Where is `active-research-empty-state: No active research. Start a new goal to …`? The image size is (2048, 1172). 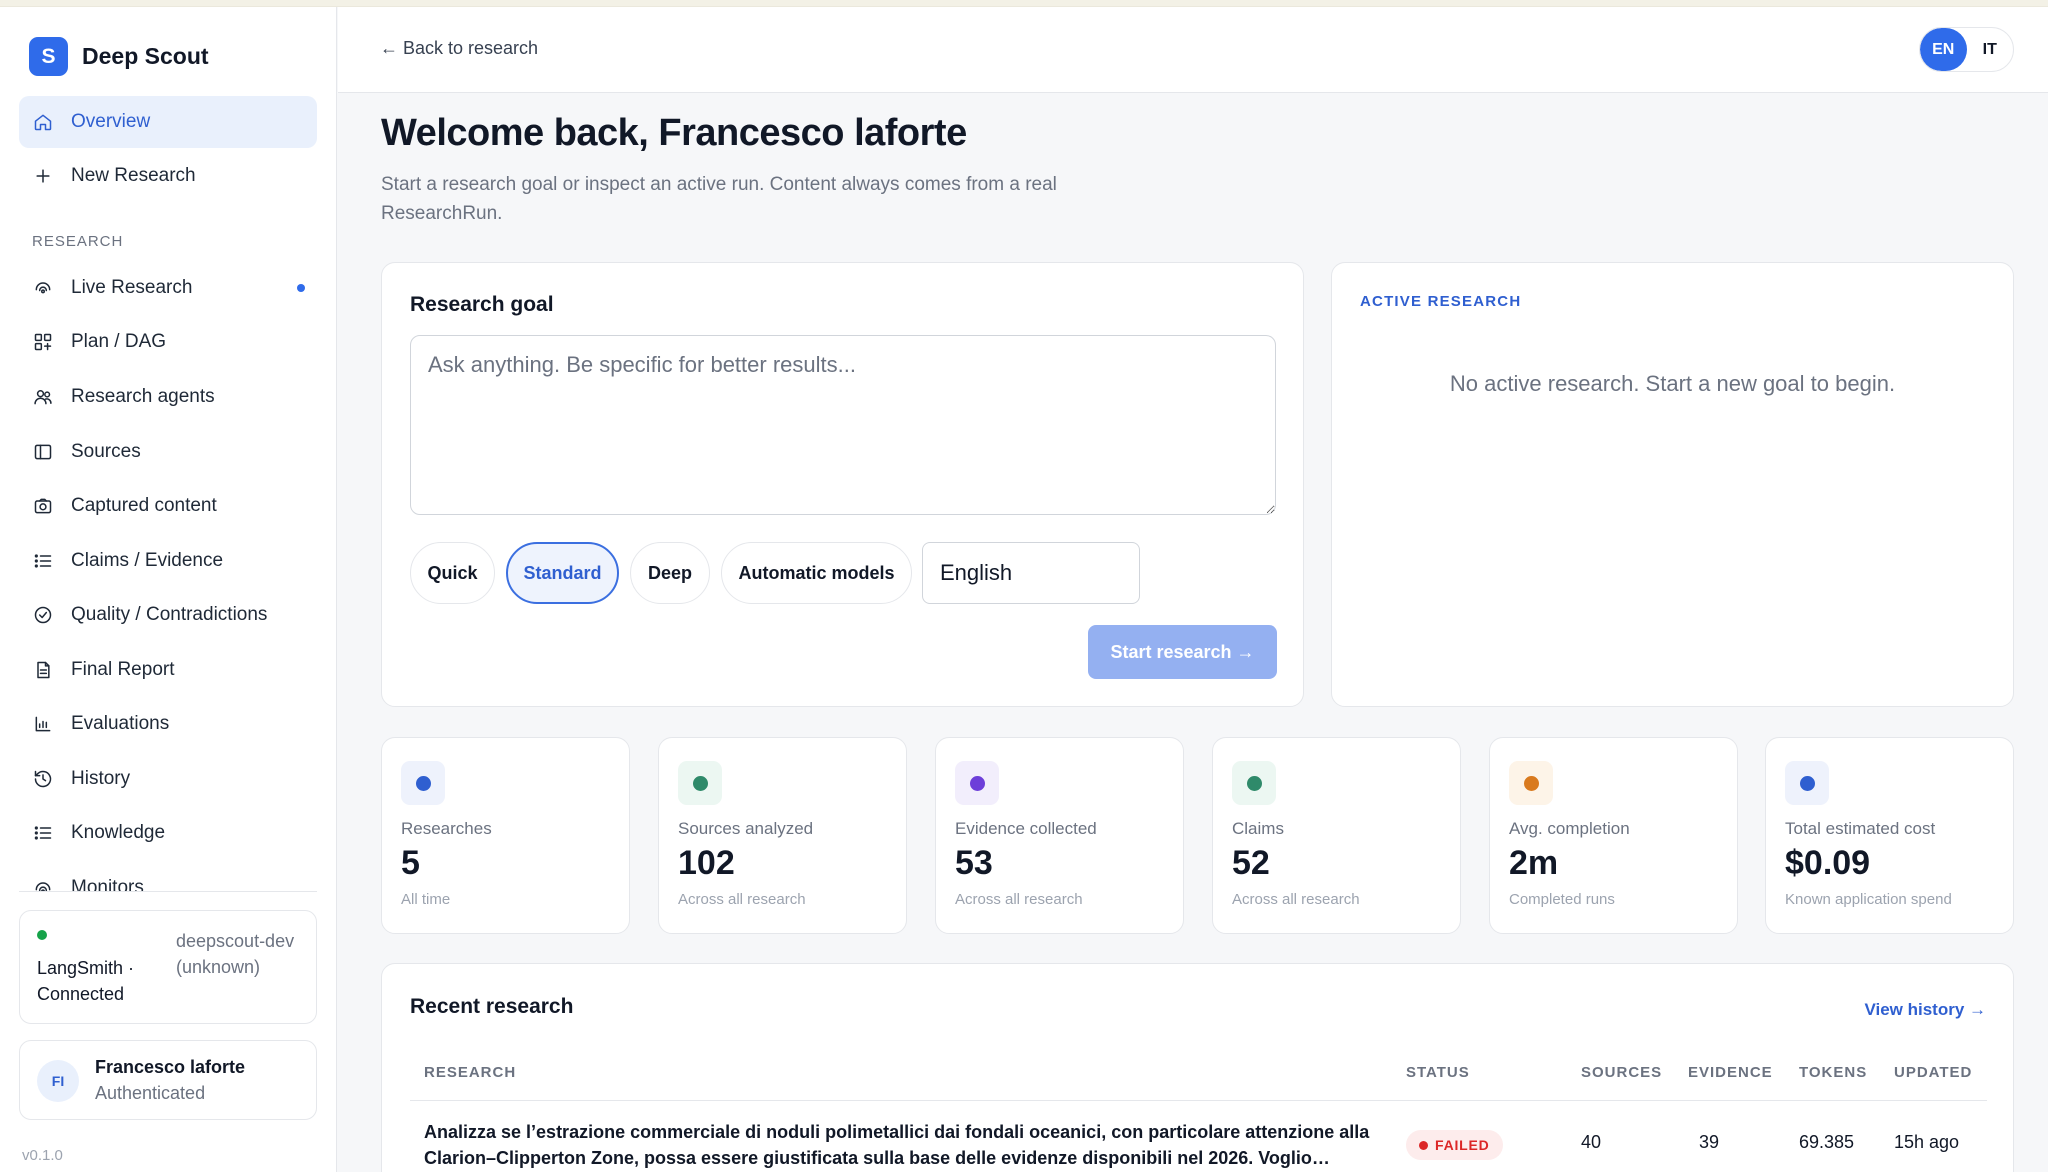 active-research-empty-state: No active research. Start a new goal to … is located at coordinates (1672, 383).